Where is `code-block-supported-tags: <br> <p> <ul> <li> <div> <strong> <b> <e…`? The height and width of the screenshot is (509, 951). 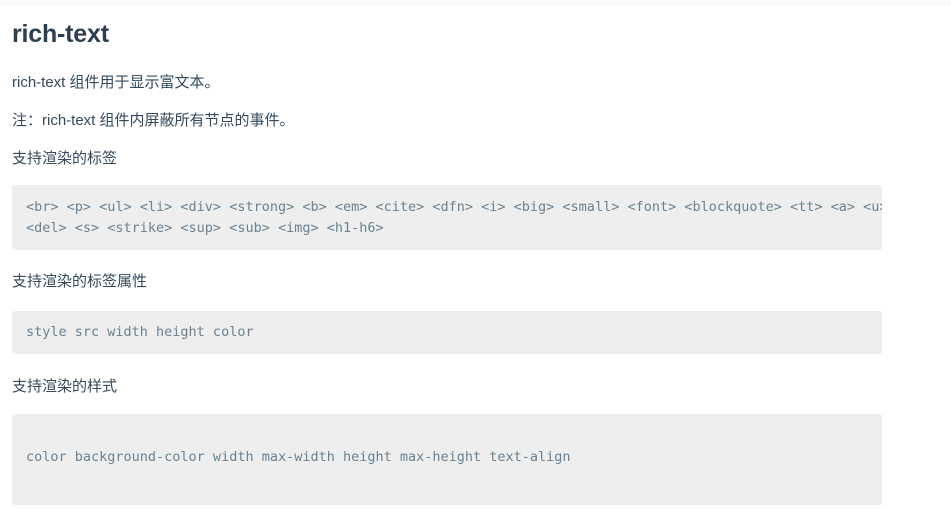 code-block-supported-tags: <br> <p> <ul> <li> <div> <strong> <b> <e… is located at coordinates (447, 217).